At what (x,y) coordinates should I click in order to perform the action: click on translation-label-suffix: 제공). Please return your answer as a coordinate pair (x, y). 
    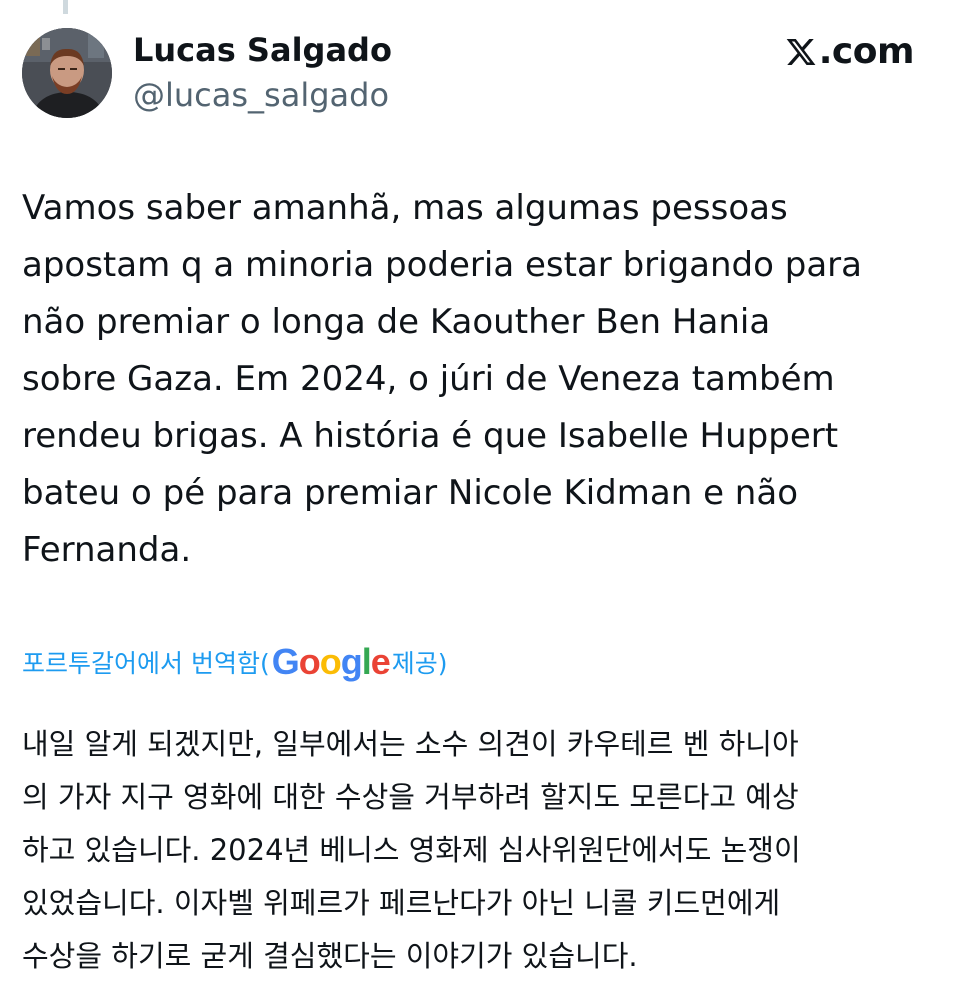
    Looking at the image, I should click on (419, 663).